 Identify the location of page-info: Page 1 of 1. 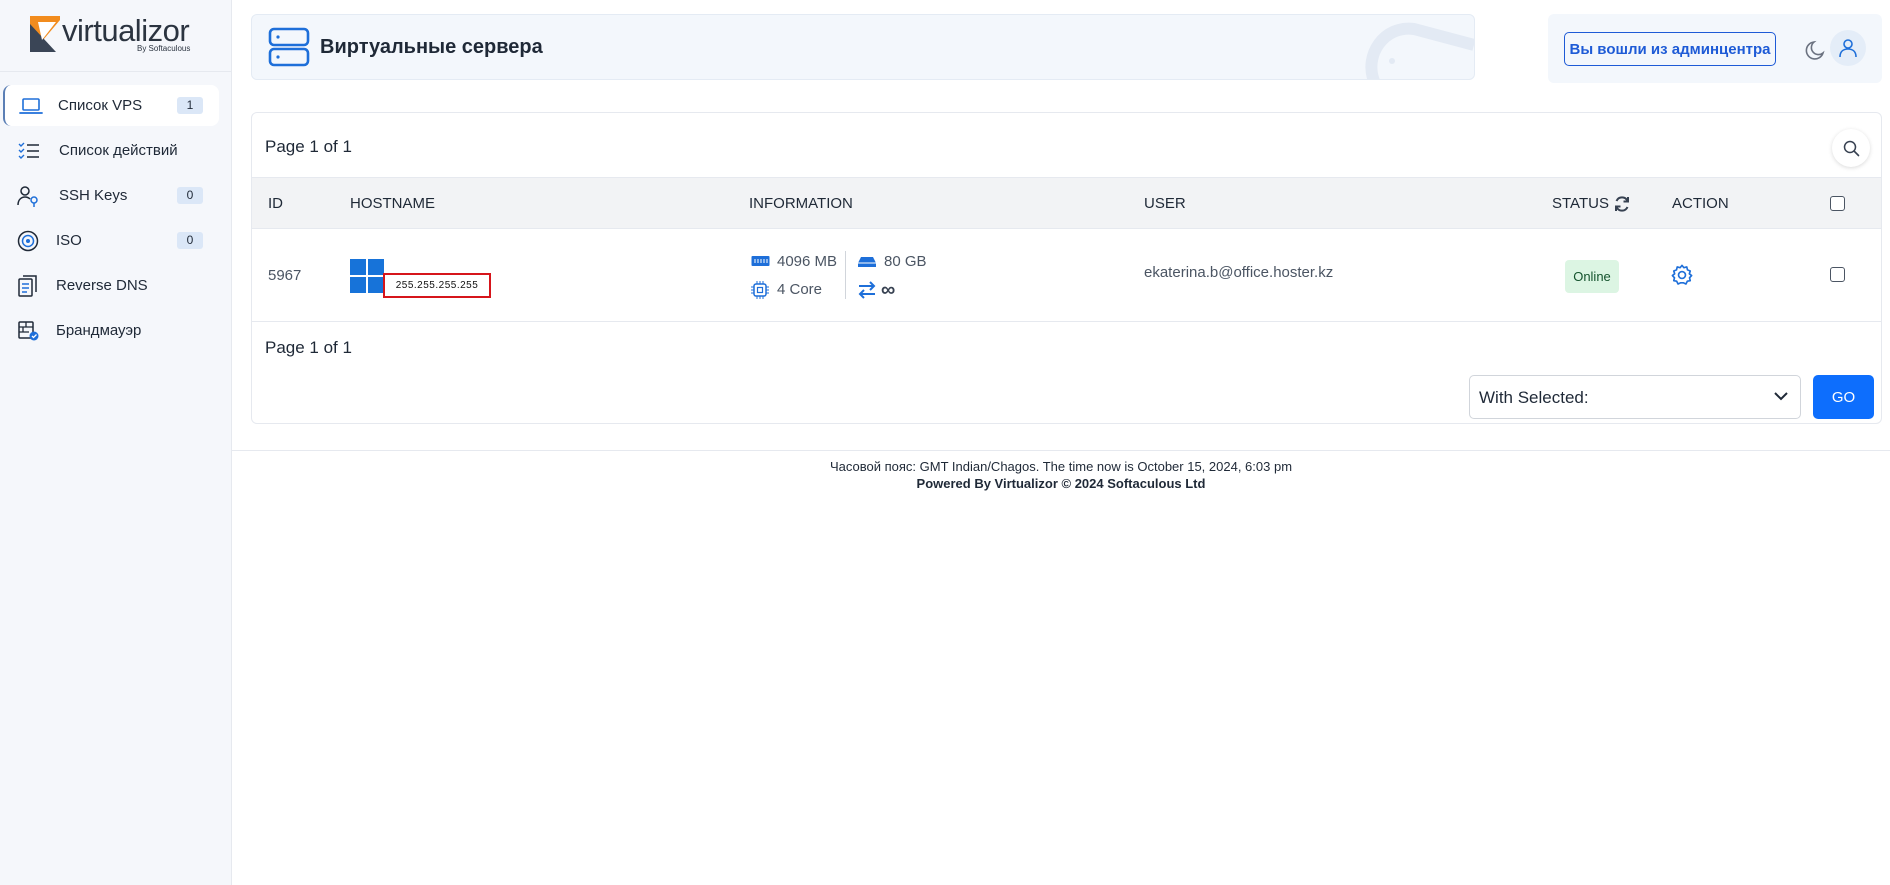
(308, 146).